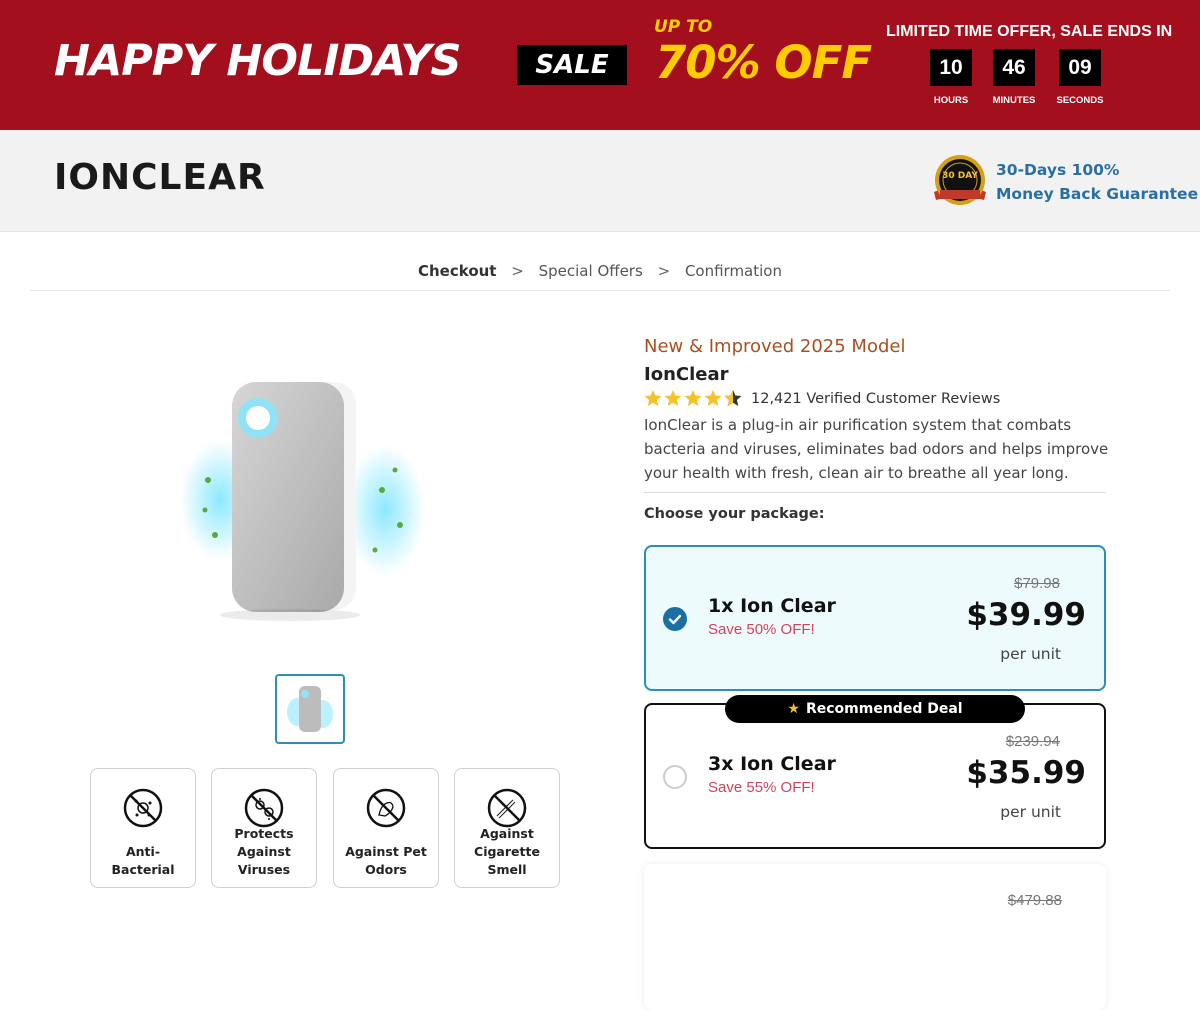  Describe the element at coordinates (457, 271) in the screenshot. I see `breadcrumb-checkout: Checkout` at that location.